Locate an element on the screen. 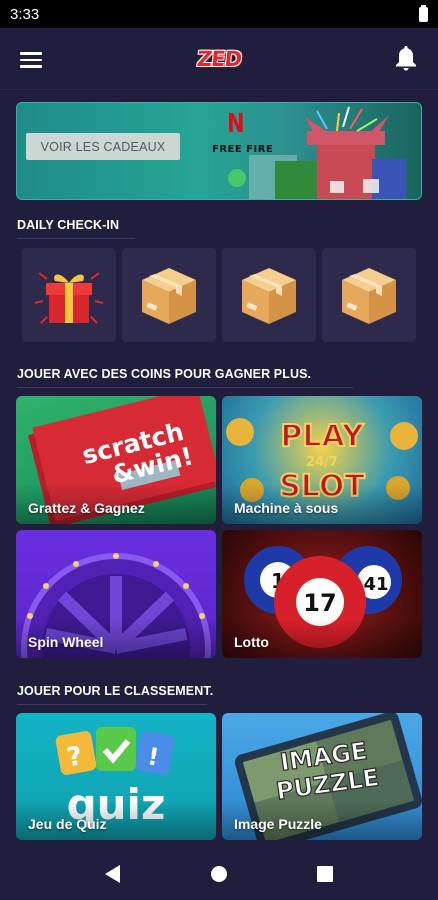  game-card-scratch: scratch &win! Grattez & Gagnez is located at coordinates (116, 460).